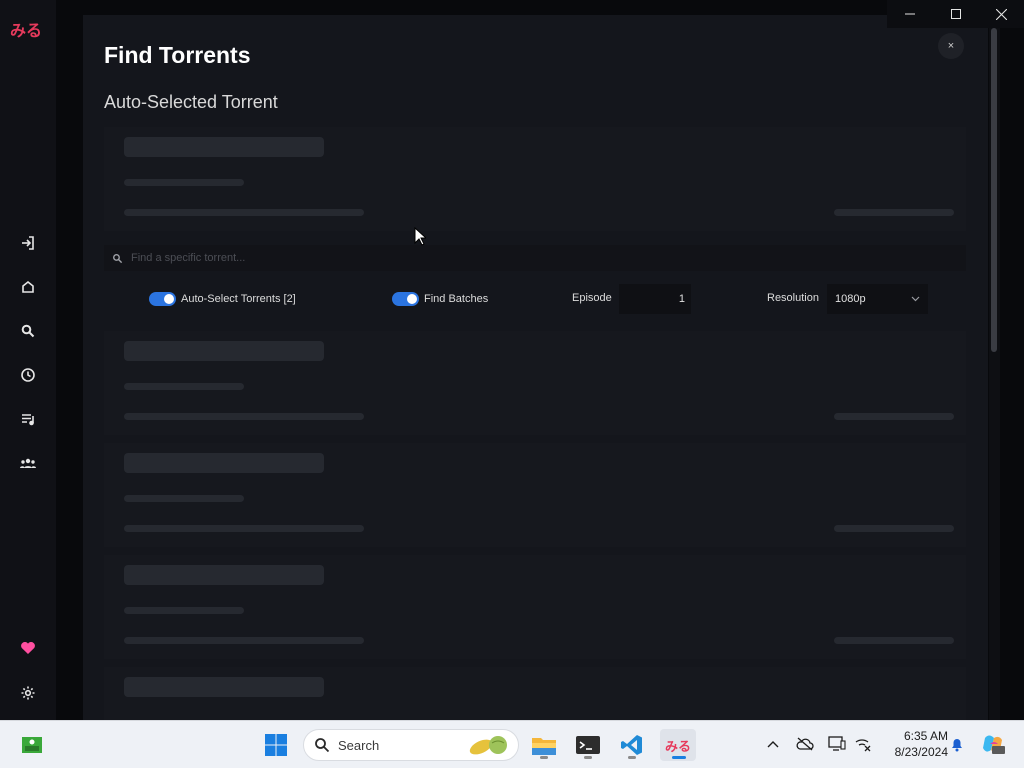 This screenshot has width=1024, height=768. Describe the element at coordinates (993, 744) in the screenshot. I see `copilot-icon` at that location.